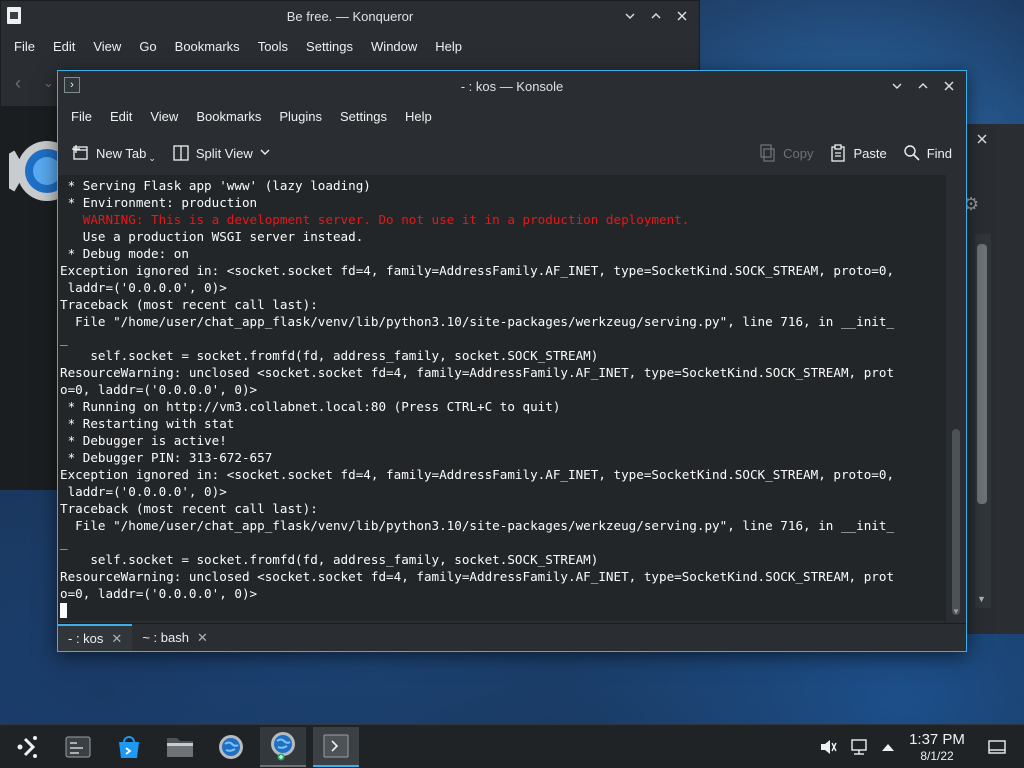 The height and width of the screenshot is (768, 1024). What do you see at coordinates (336, 747) in the screenshot?
I see `konsole-terminal-icon` at bounding box center [336, 747].